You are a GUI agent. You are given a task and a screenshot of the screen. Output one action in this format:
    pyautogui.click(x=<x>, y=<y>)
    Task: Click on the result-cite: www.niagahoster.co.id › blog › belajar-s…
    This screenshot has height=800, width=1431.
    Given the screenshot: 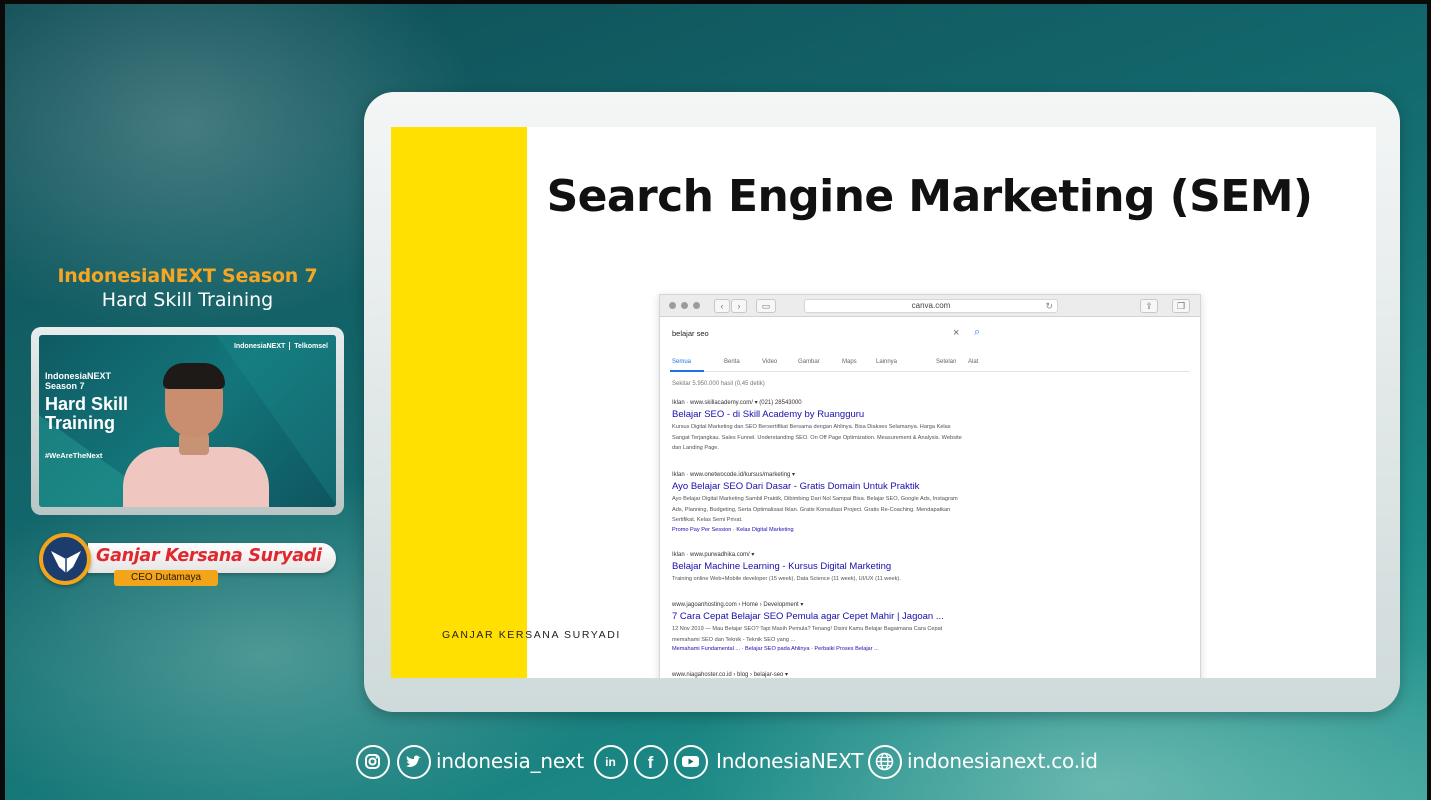 What is the action you would take?
    pyautogui.click(x=730, y=675)
    